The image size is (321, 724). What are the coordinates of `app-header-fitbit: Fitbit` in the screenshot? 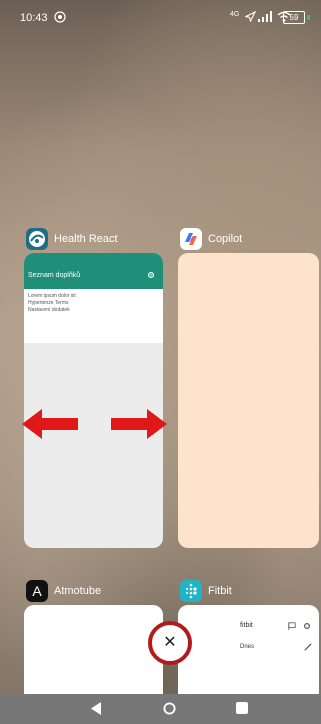 It's located at (206, 591).